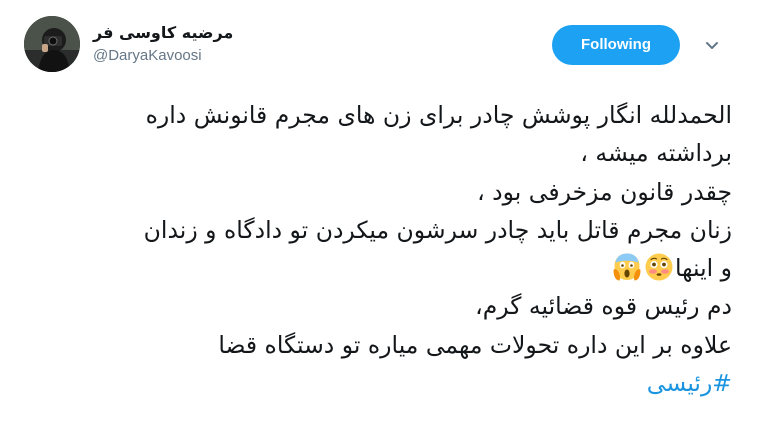 This screenshot has width=758, height=423. I want to click on author-display-name: مرضیه کاوسی فر, so click(163, 33).